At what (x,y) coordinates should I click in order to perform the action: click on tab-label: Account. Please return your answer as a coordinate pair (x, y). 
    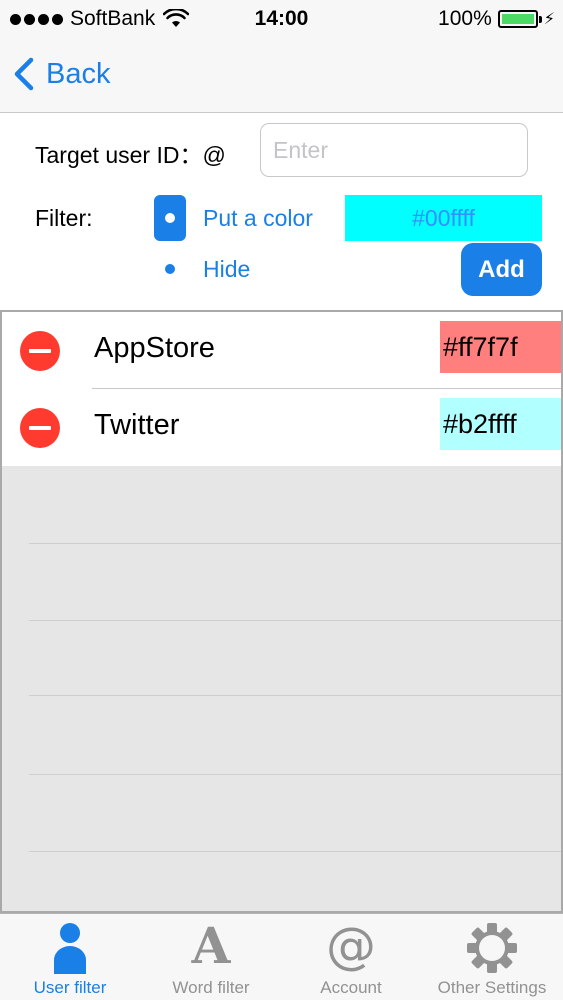
    Looking at the image, I should click on (351, 987).